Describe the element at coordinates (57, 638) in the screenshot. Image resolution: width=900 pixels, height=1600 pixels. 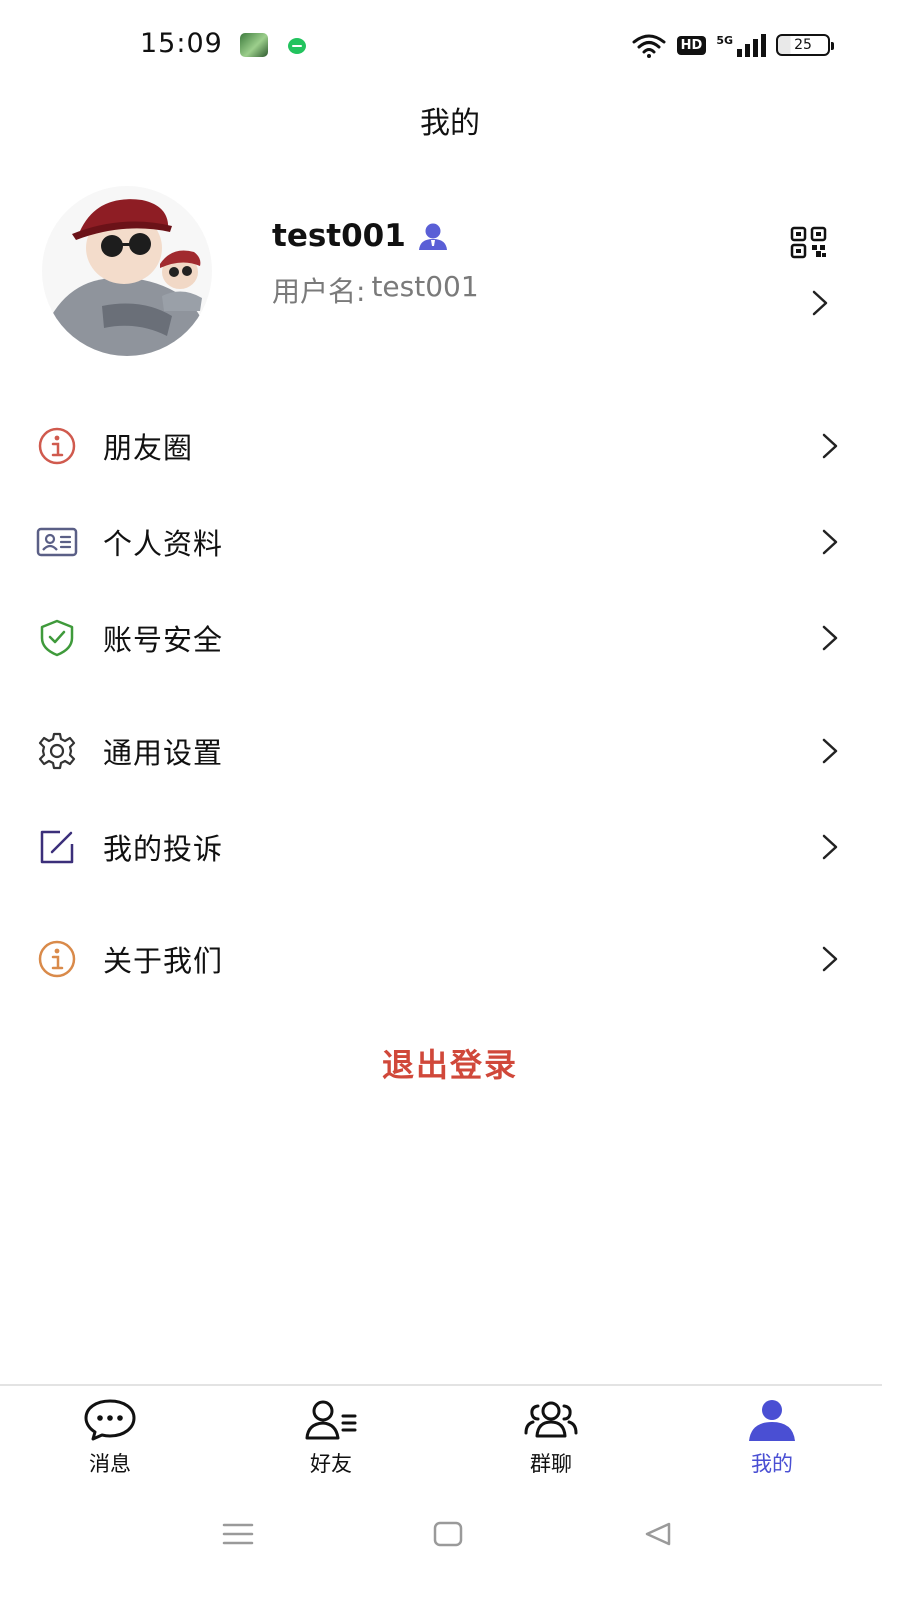
I see `shield-check-icon` at that location.